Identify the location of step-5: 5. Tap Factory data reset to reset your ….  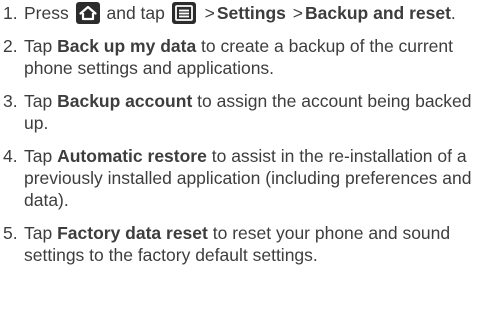
(242, 244).